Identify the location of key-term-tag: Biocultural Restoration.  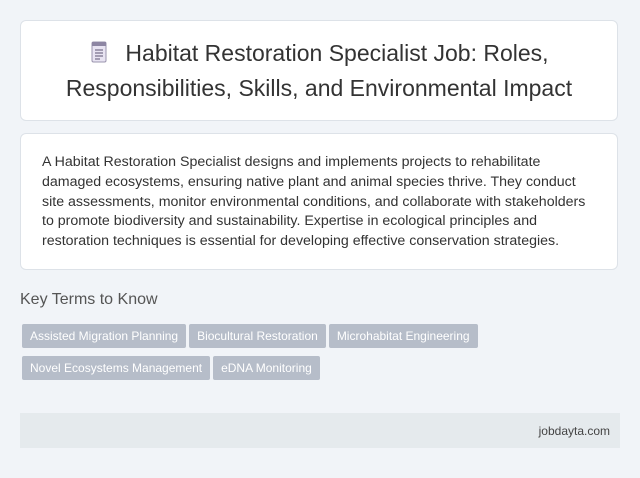
(257, 336).